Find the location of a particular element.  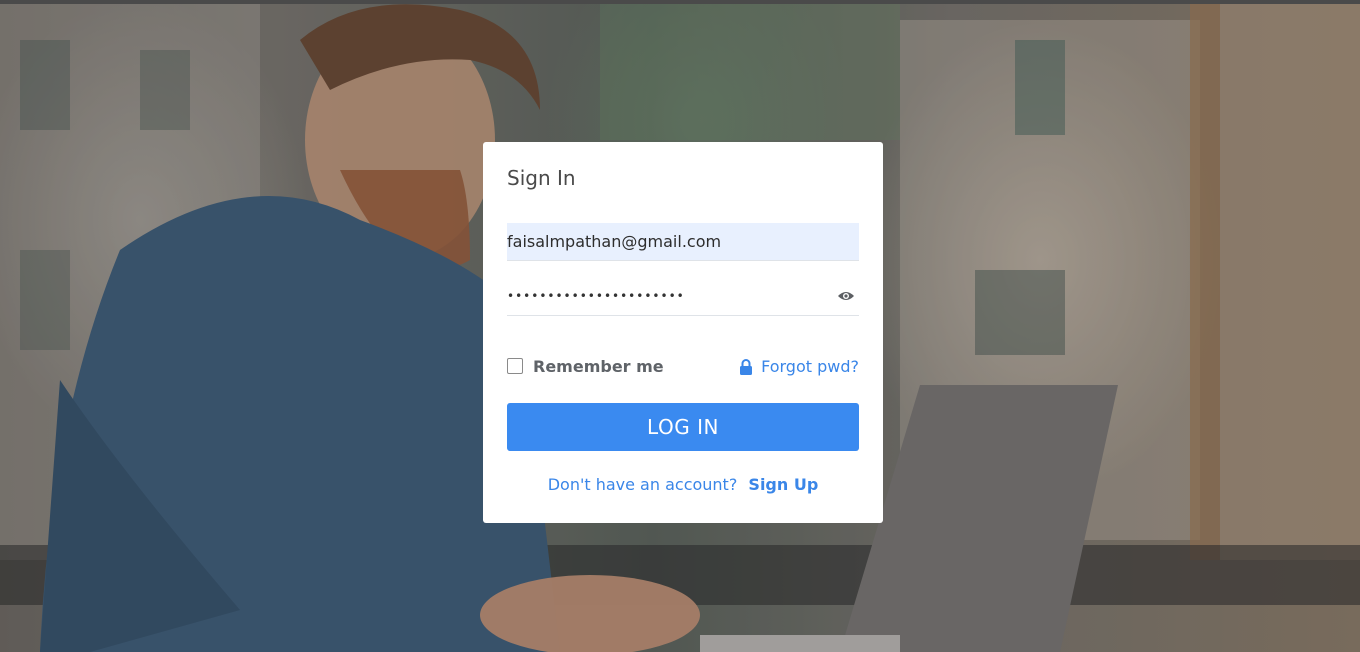

eye-icon is located at coordinates (846, 295).